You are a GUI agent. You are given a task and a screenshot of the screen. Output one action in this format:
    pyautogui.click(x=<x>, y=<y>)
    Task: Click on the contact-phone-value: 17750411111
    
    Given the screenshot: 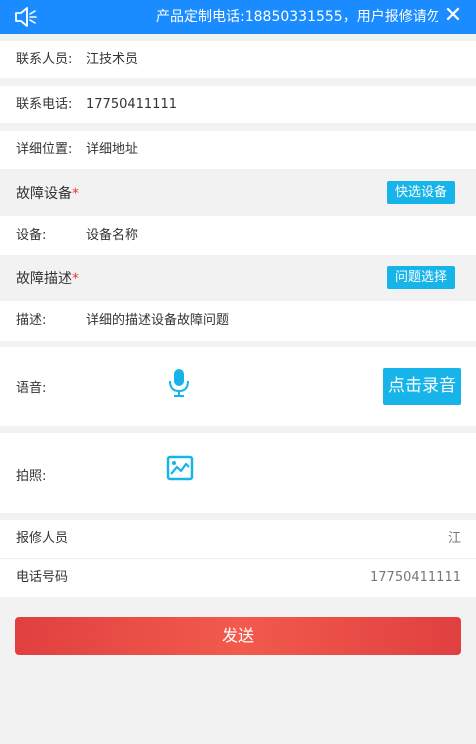 What is the action you would take?
    pyautogui.click(x=131, y=104)
    